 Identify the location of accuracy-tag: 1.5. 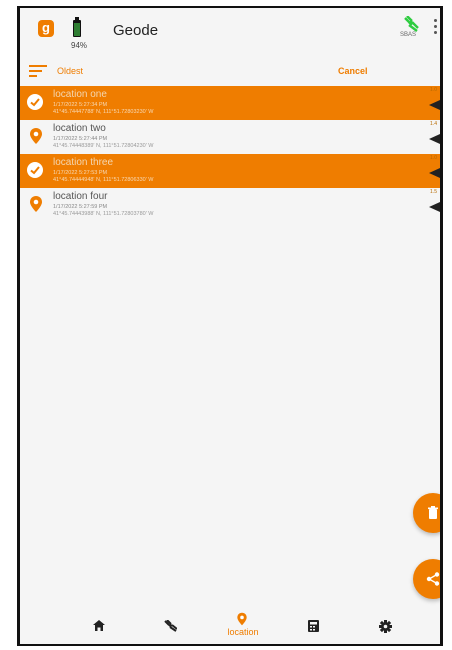
(433, 192).